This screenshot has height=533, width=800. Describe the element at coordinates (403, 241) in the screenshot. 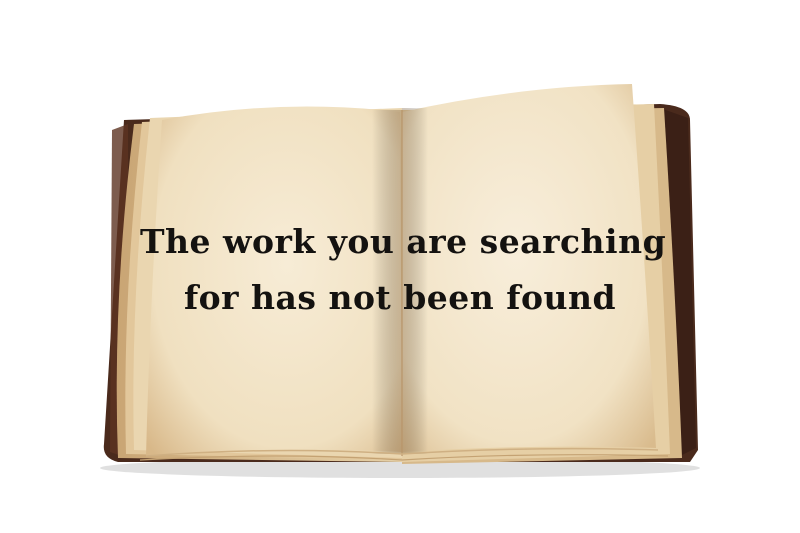

I see `message-line-1: The work you are searching` at that location.